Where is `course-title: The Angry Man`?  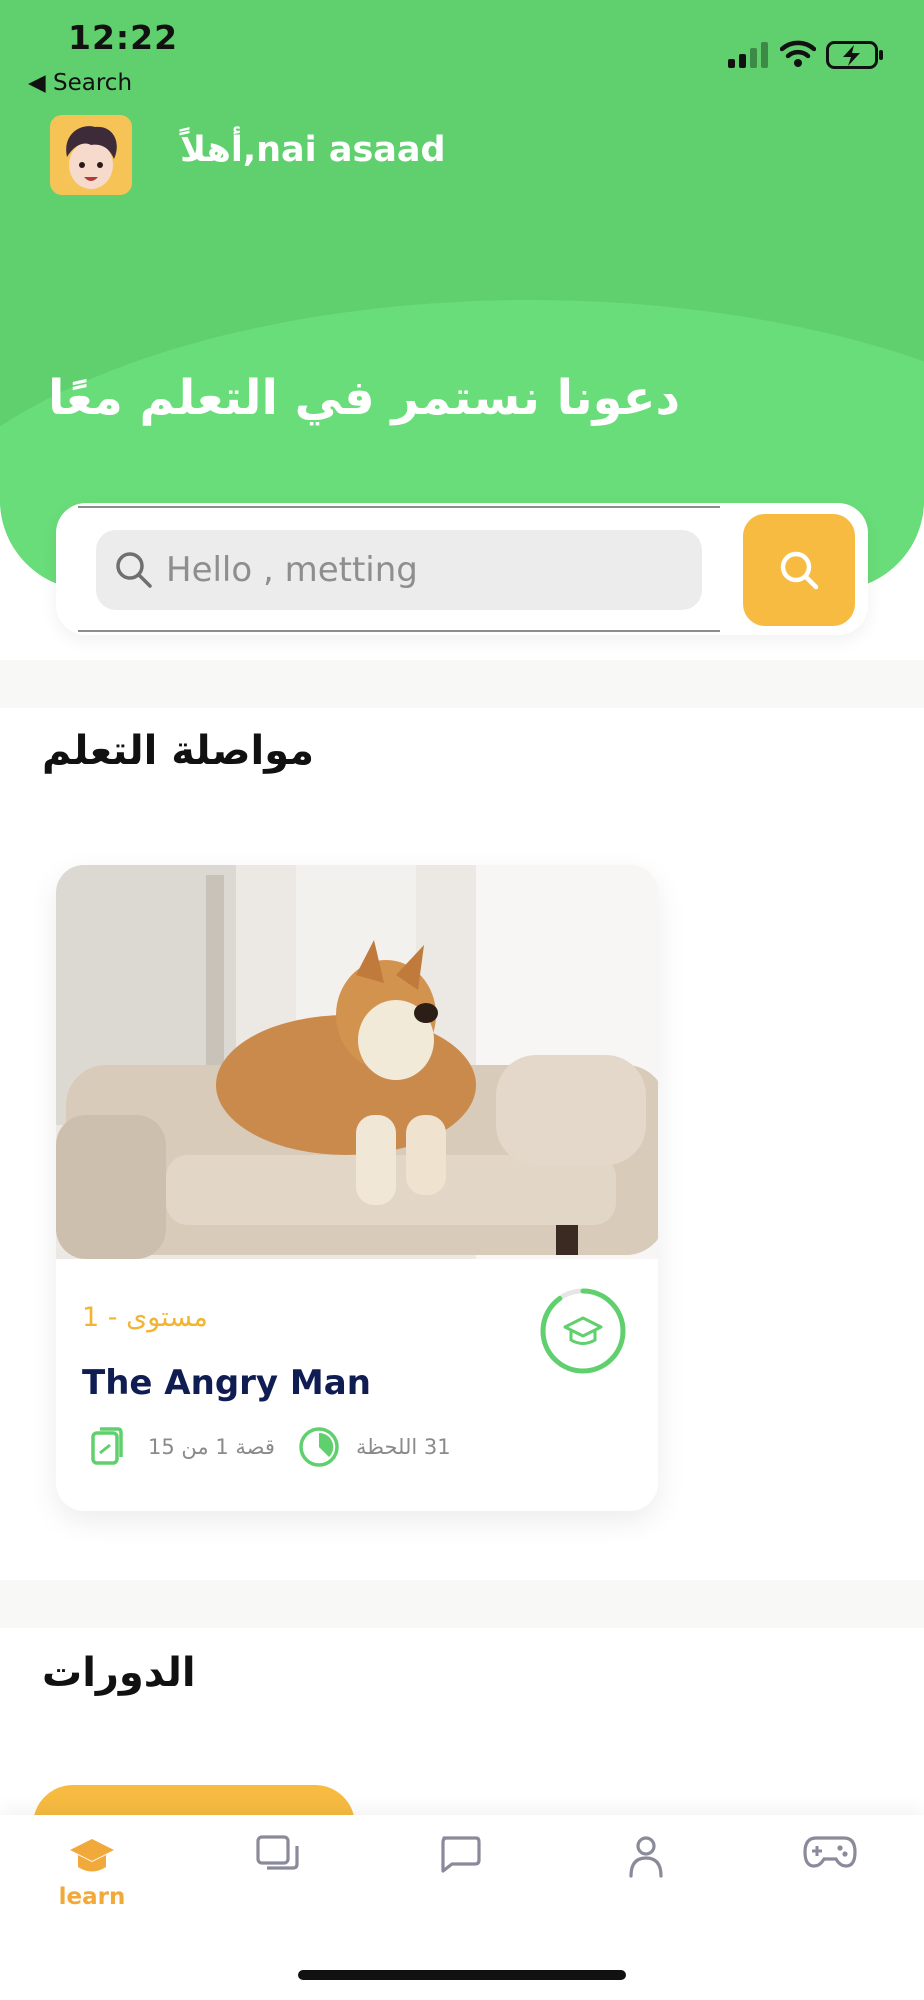 course-title: The Angry Man is located at coordinates (226, 1383).